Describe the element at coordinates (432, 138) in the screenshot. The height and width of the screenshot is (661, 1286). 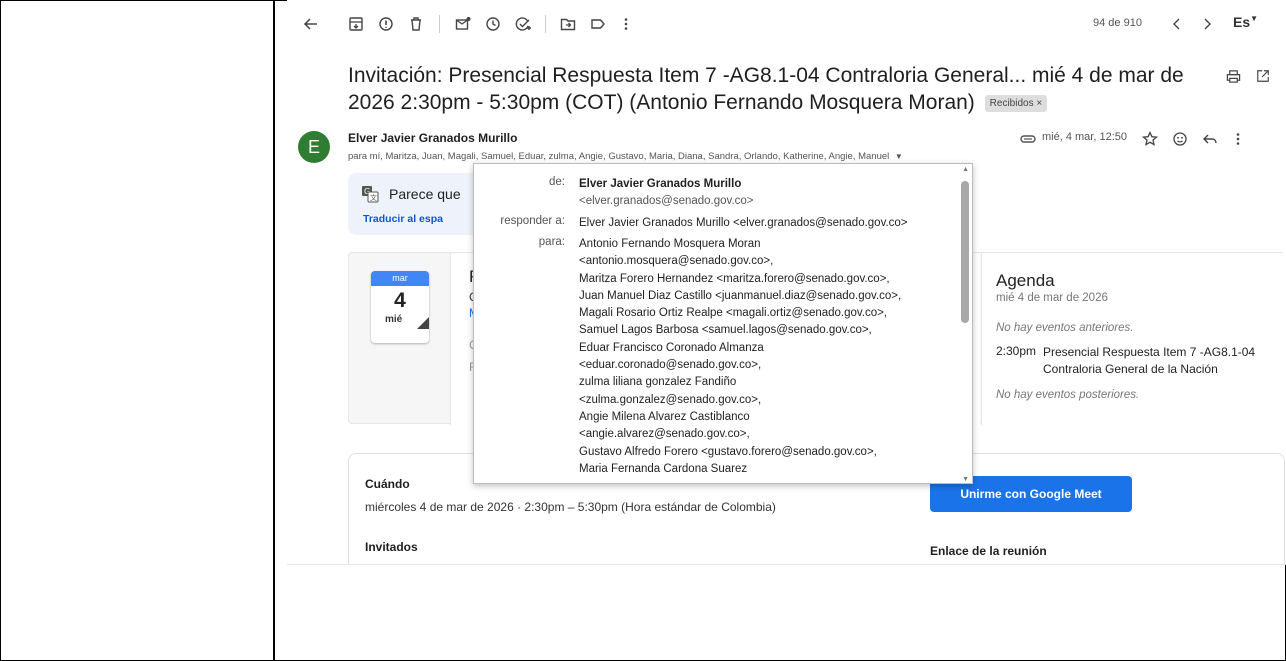
I see `sender-name: Elver Javier Granados Murillo` at that location.